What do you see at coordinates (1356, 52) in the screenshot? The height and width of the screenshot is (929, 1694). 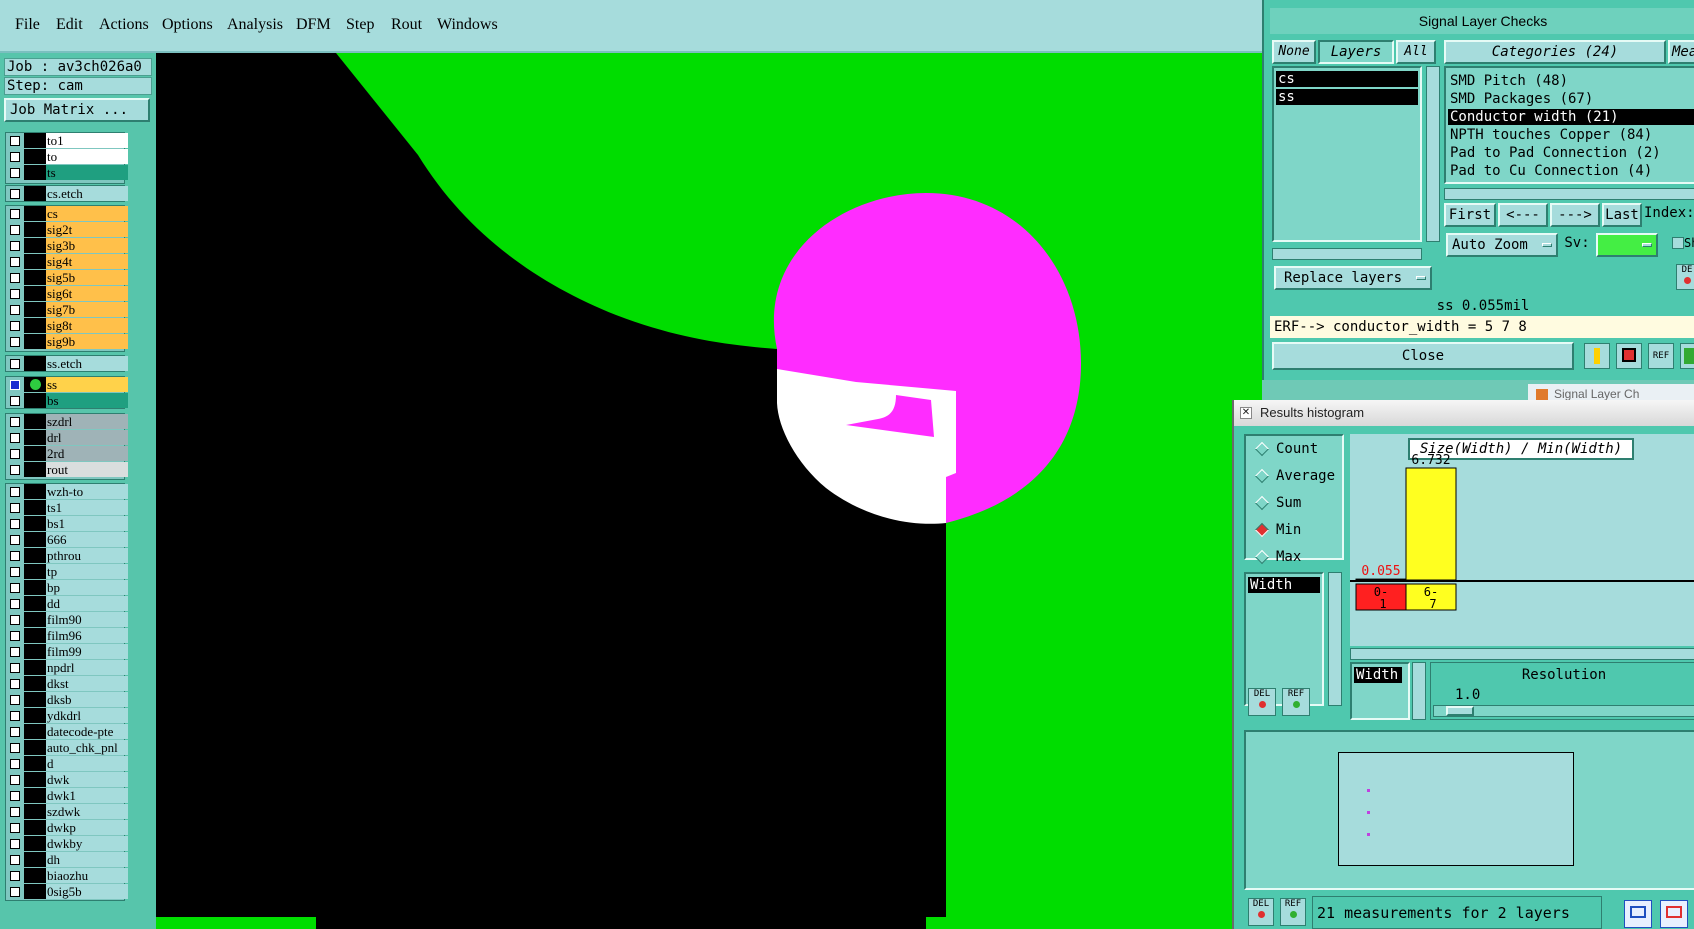 I see `layers-tab: Layers` at bounding box center [1356, 52].